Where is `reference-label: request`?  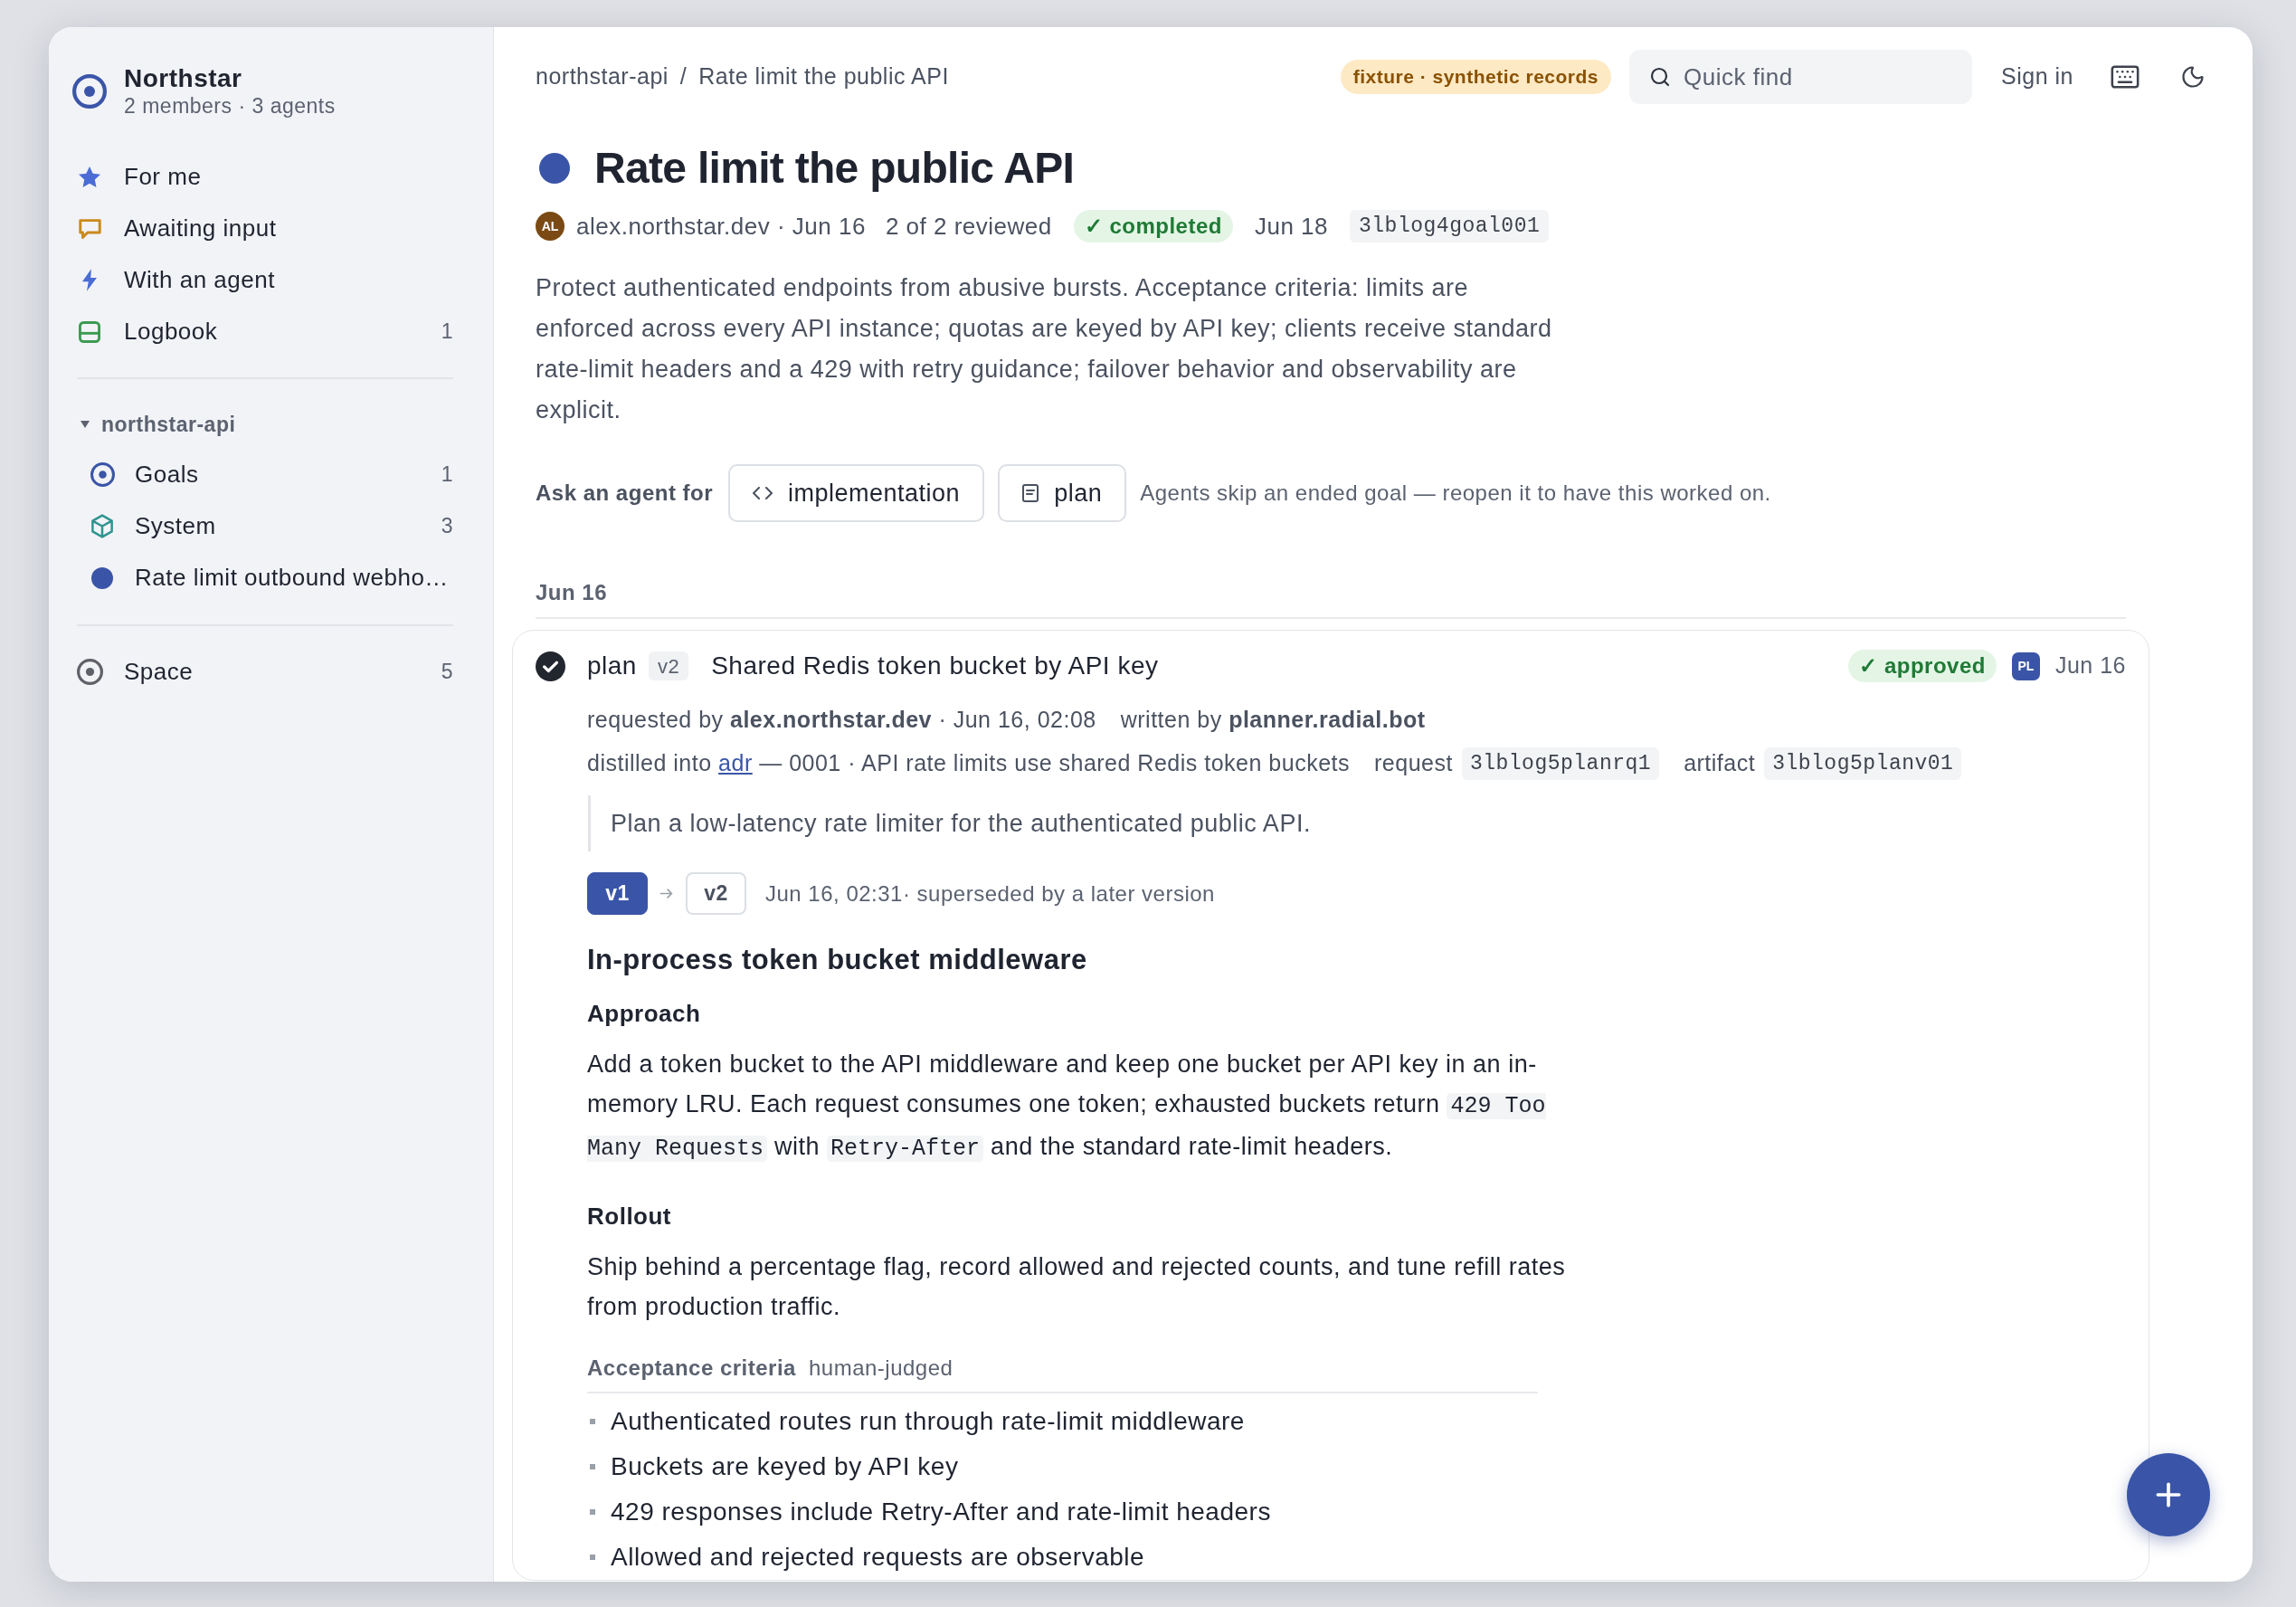 reference-label: request is located at coordinates (1413, 763).